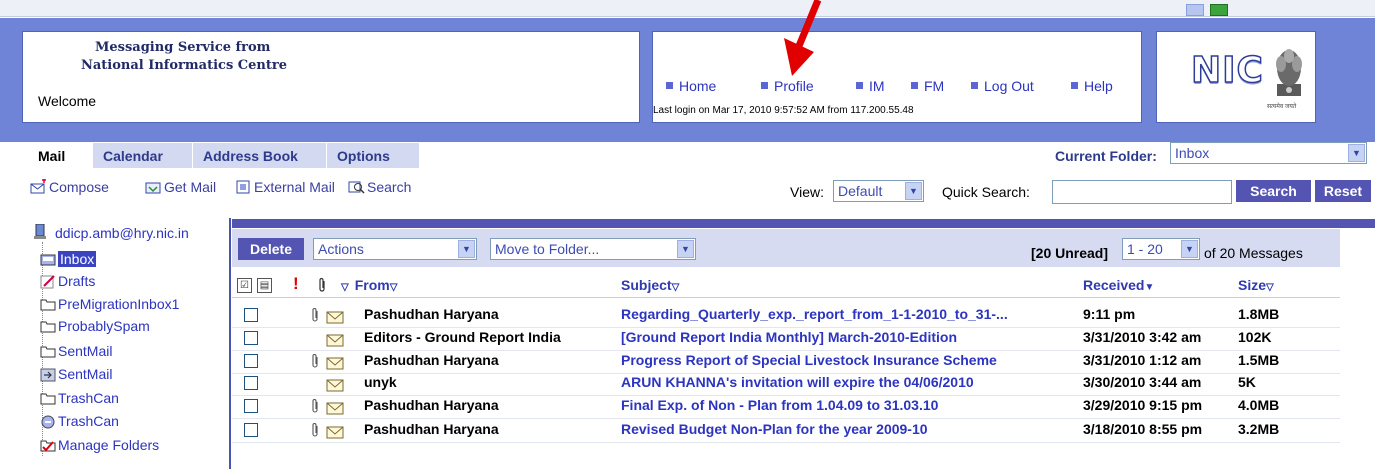 The height and width of the screenshot is (469, 1375). Describe the element at coordinates (372, 285) in the screenshot. I see `from-header-label: From` at that location.